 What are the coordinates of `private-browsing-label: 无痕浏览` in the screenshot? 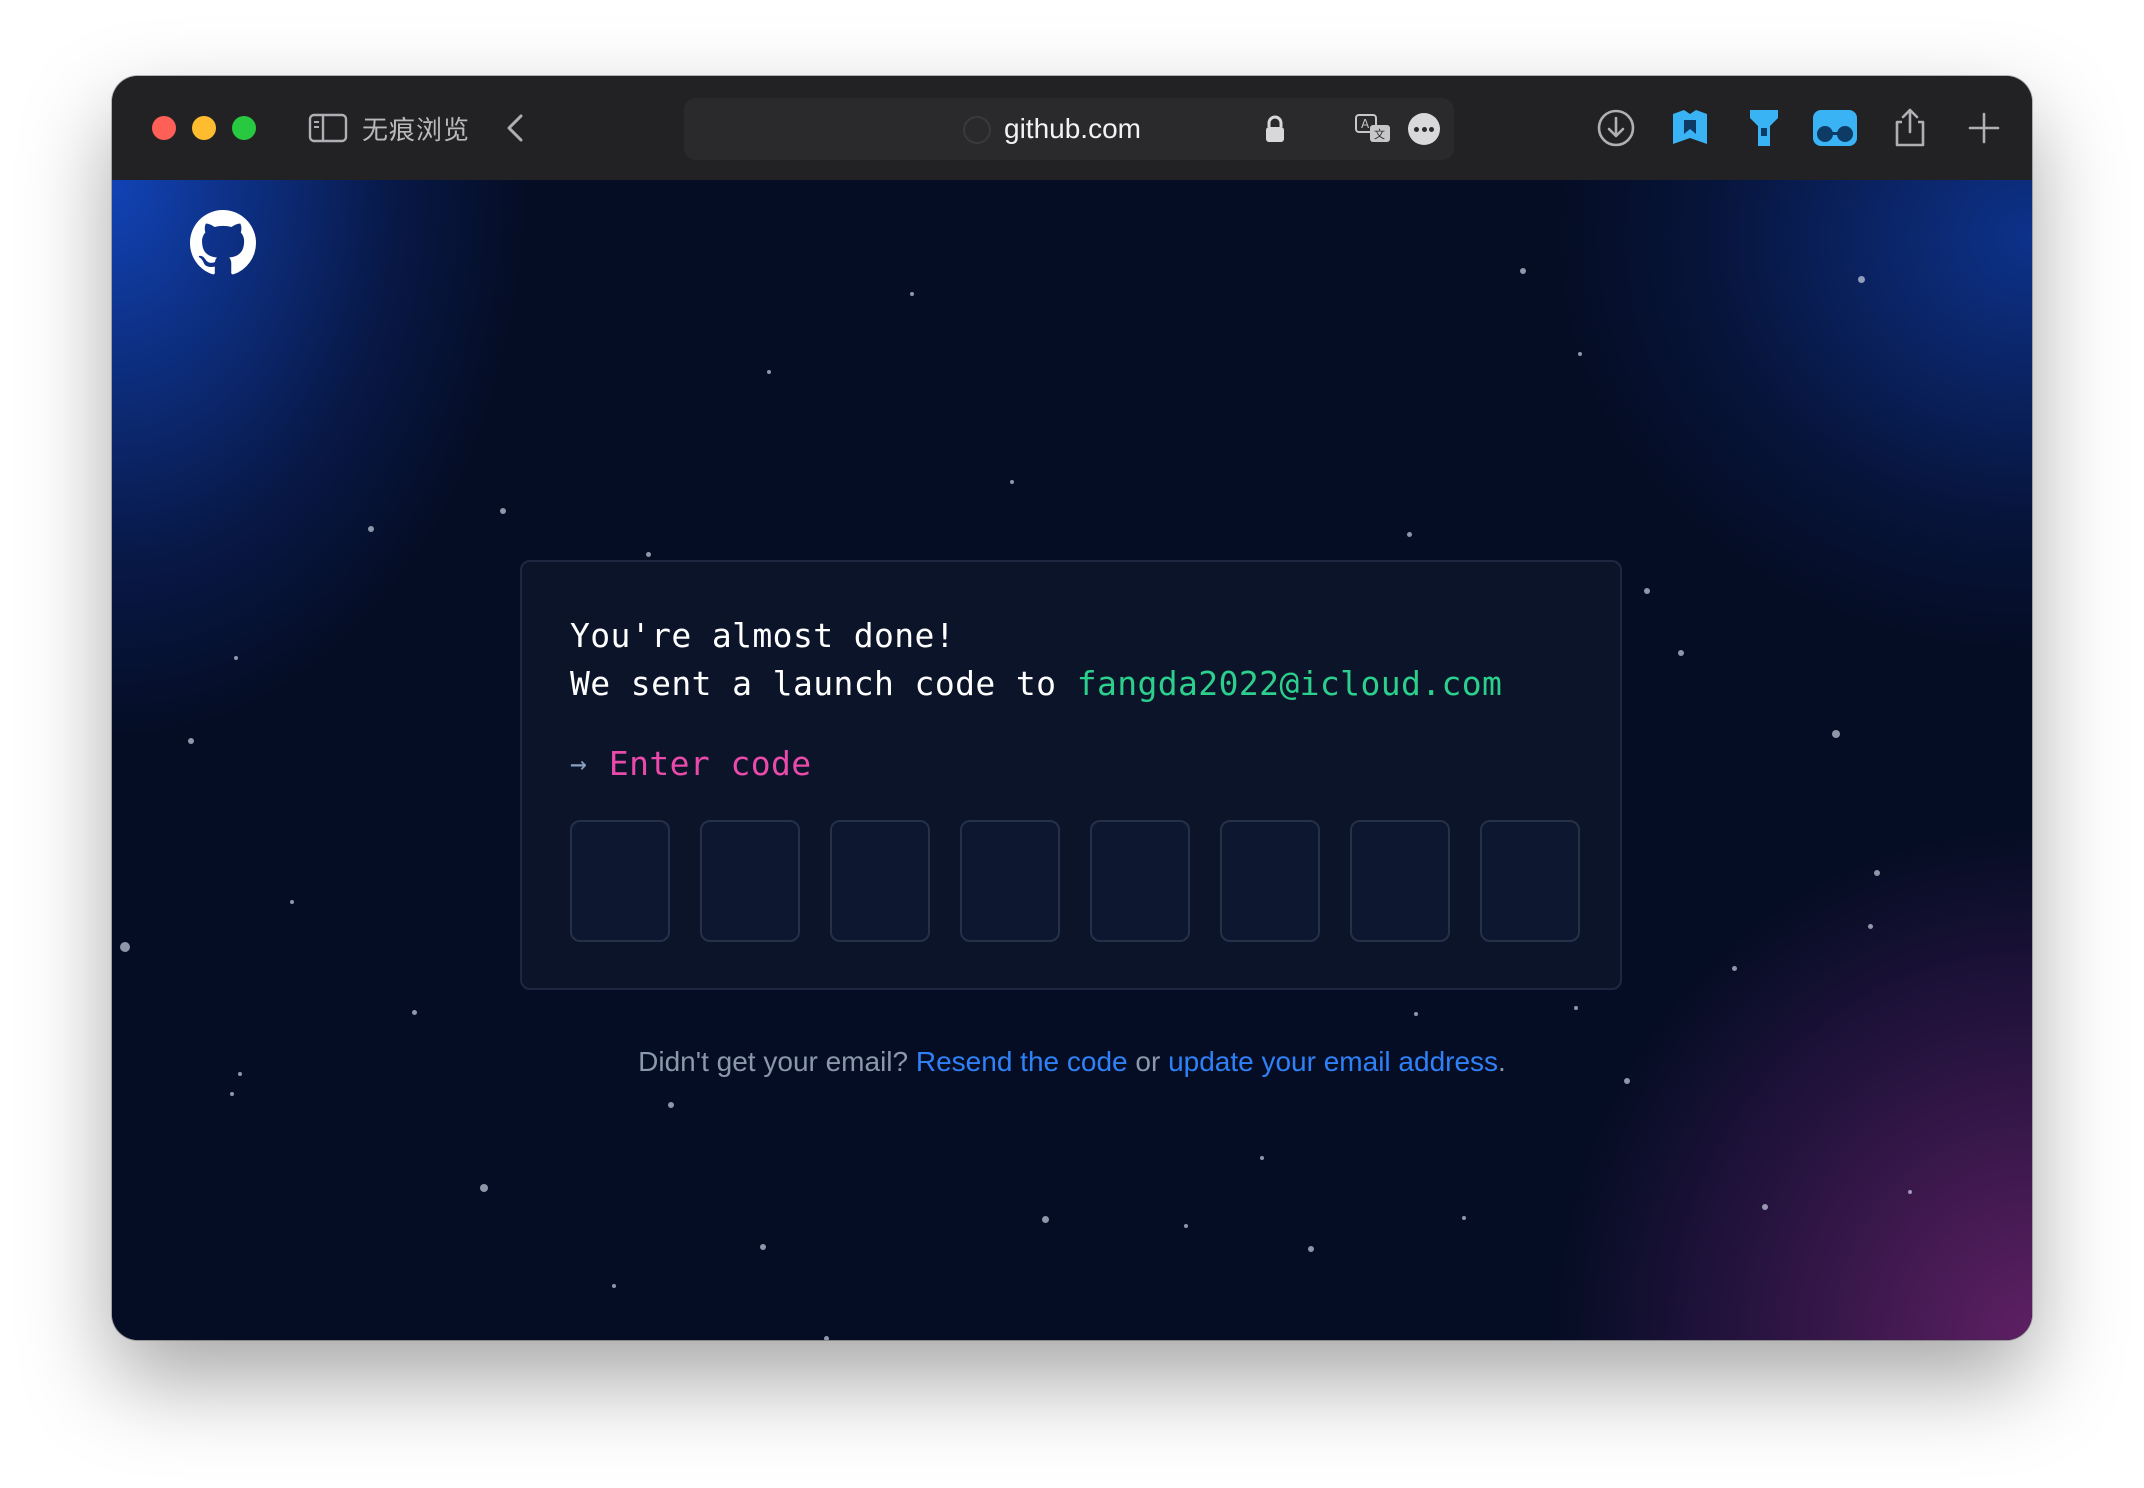 It's located at (416, 131).